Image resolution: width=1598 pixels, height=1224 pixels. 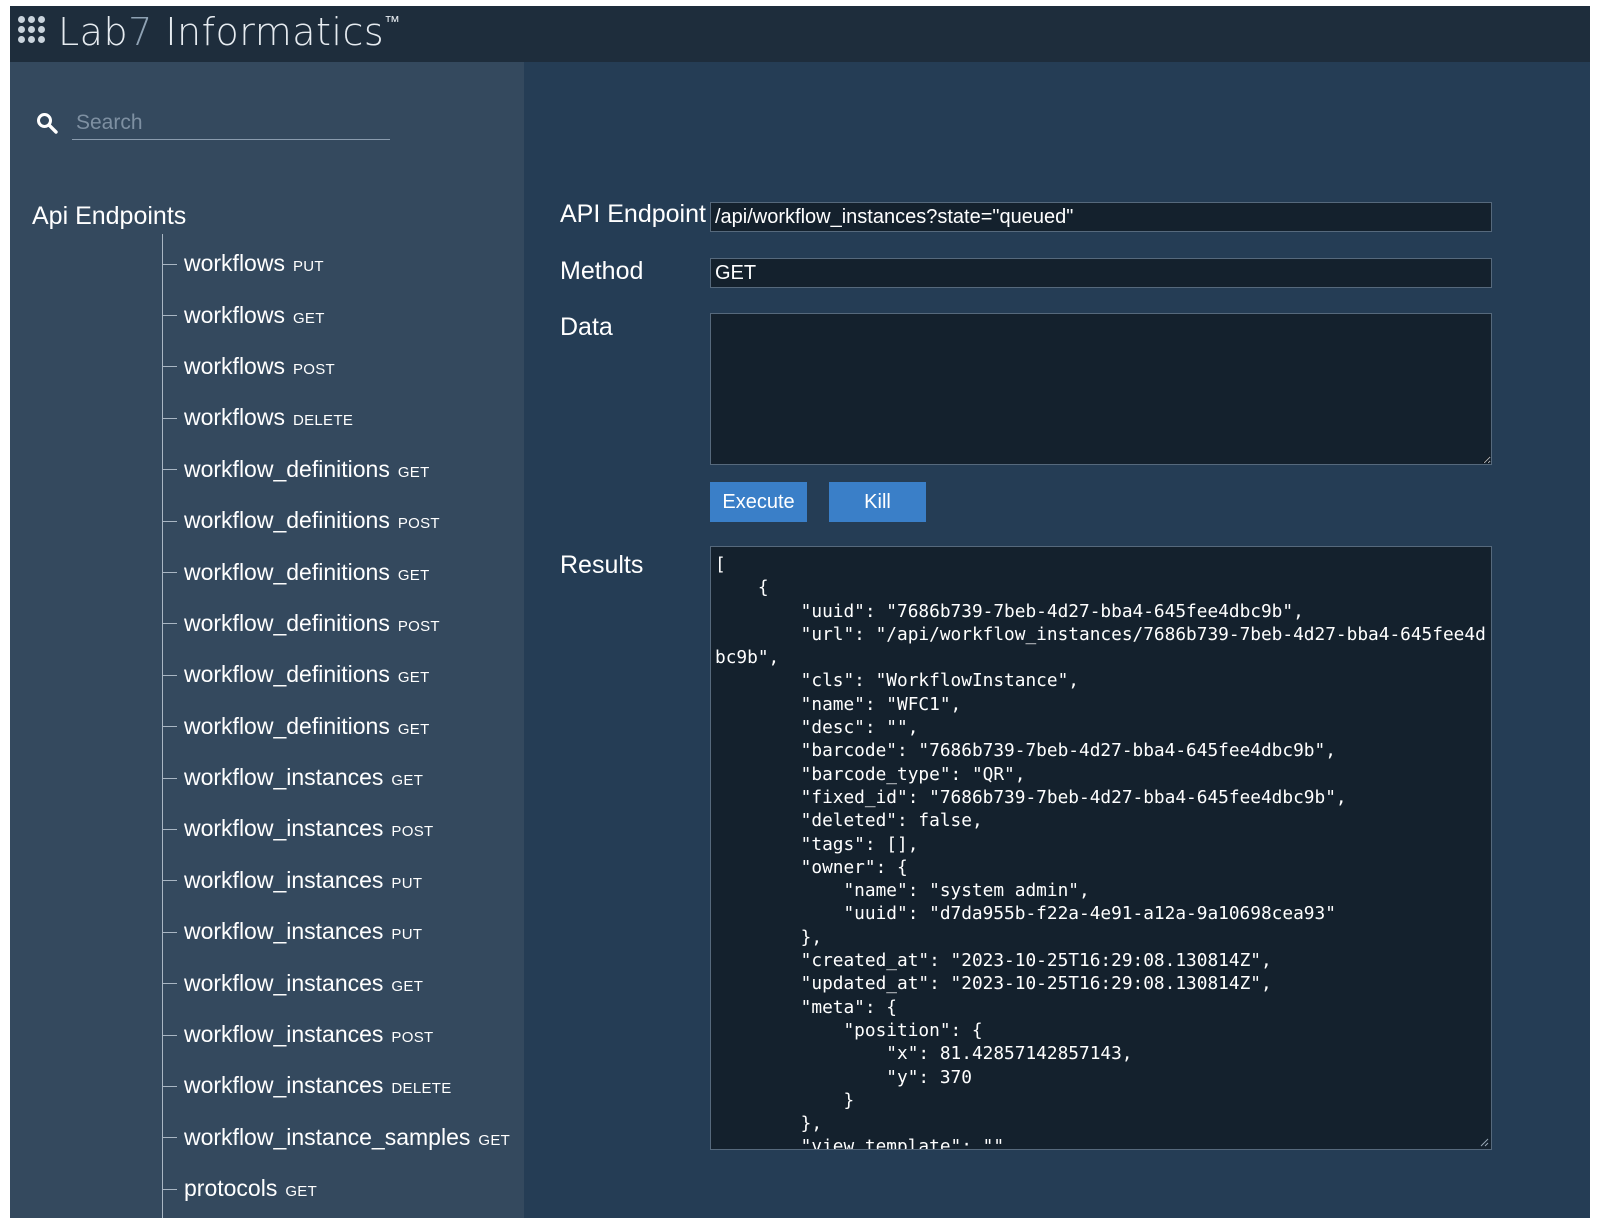 What do you see at coordinates (1101, 273) in the screenshot?
I see `method-input` at bounding box center [1101, 273].